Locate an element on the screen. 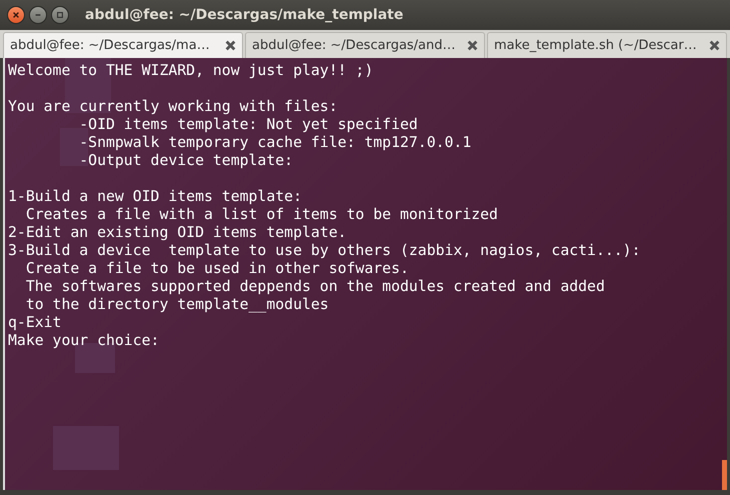 This screenshot has width=730, height=495. terminal-line: 3-Build a device template to use by others (zabbix, nagios, cacti...): is located at coordinates (325, 251).